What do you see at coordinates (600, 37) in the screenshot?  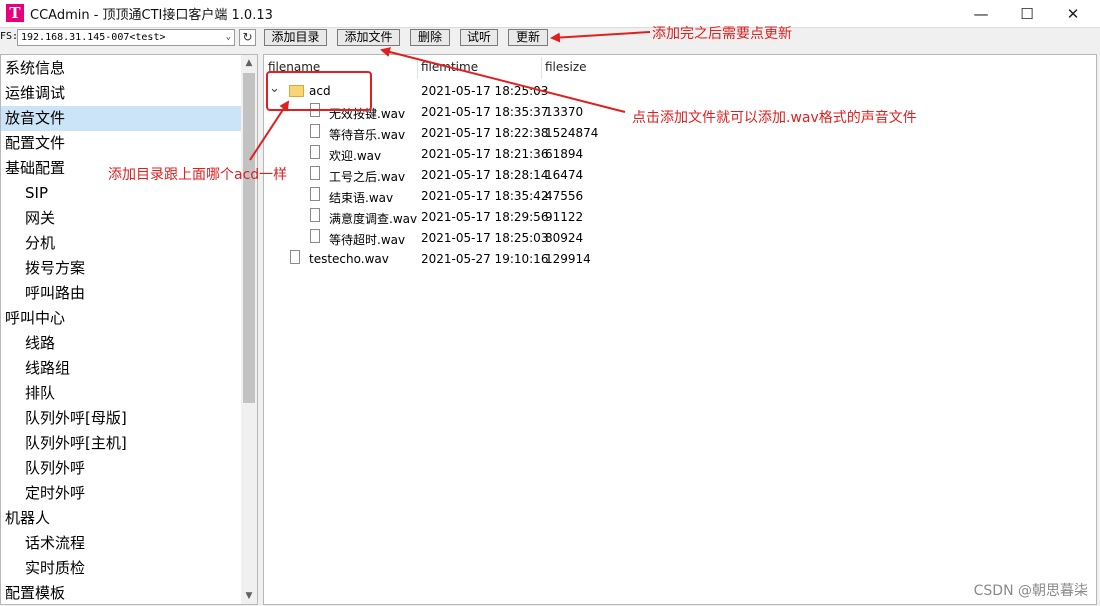 I see `update-arrow` at bounding box center [600, 37].